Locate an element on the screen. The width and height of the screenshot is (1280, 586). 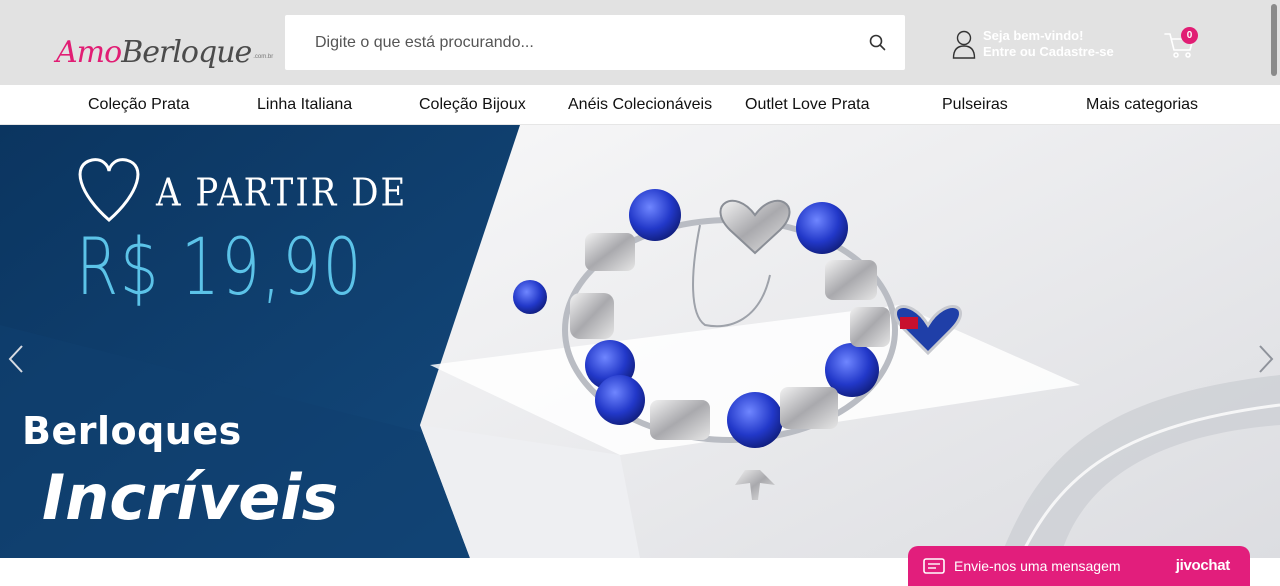
carousel-prev-button is located at coordinates (16, 359).